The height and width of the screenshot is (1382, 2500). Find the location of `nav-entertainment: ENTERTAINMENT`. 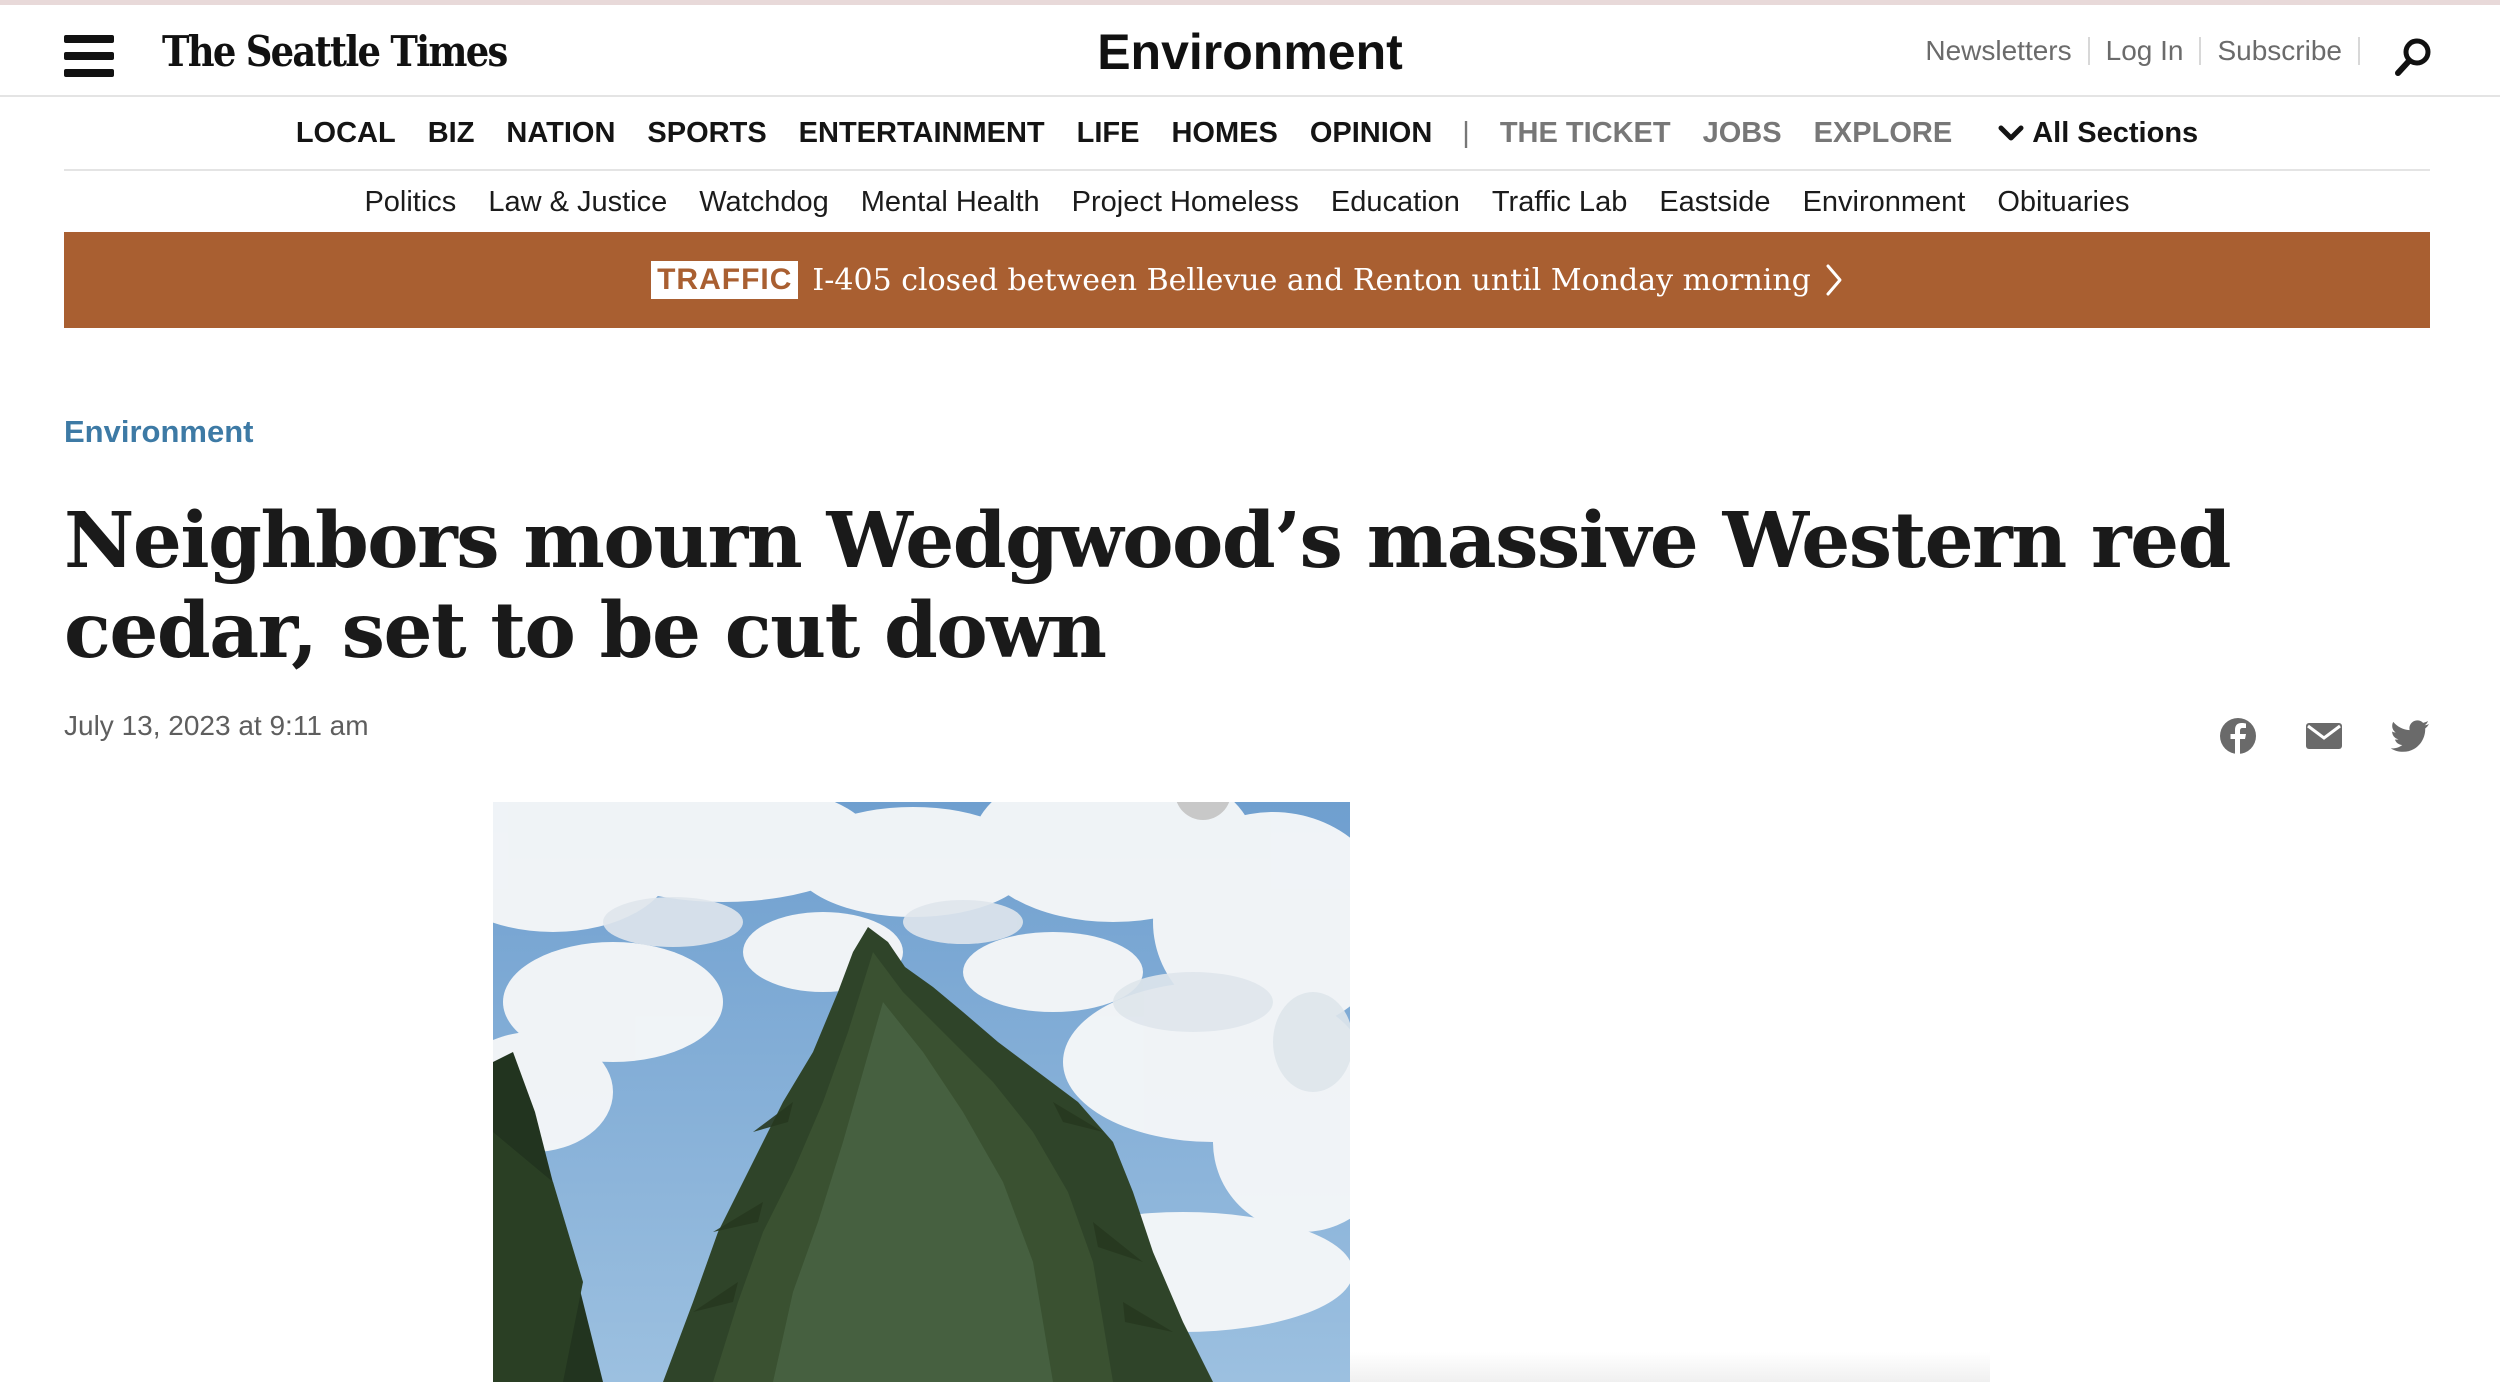

nav-entertainment: ENTERTAINMENT is located at coordinates (922, 133).